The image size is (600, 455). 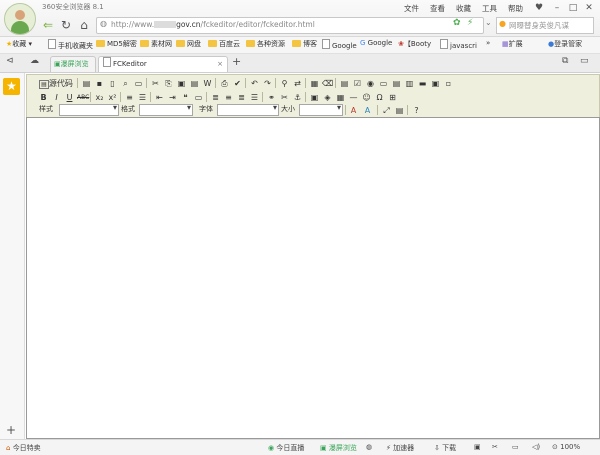 I want to click on new-page-icon: ▯, so click(x=112, y=83).